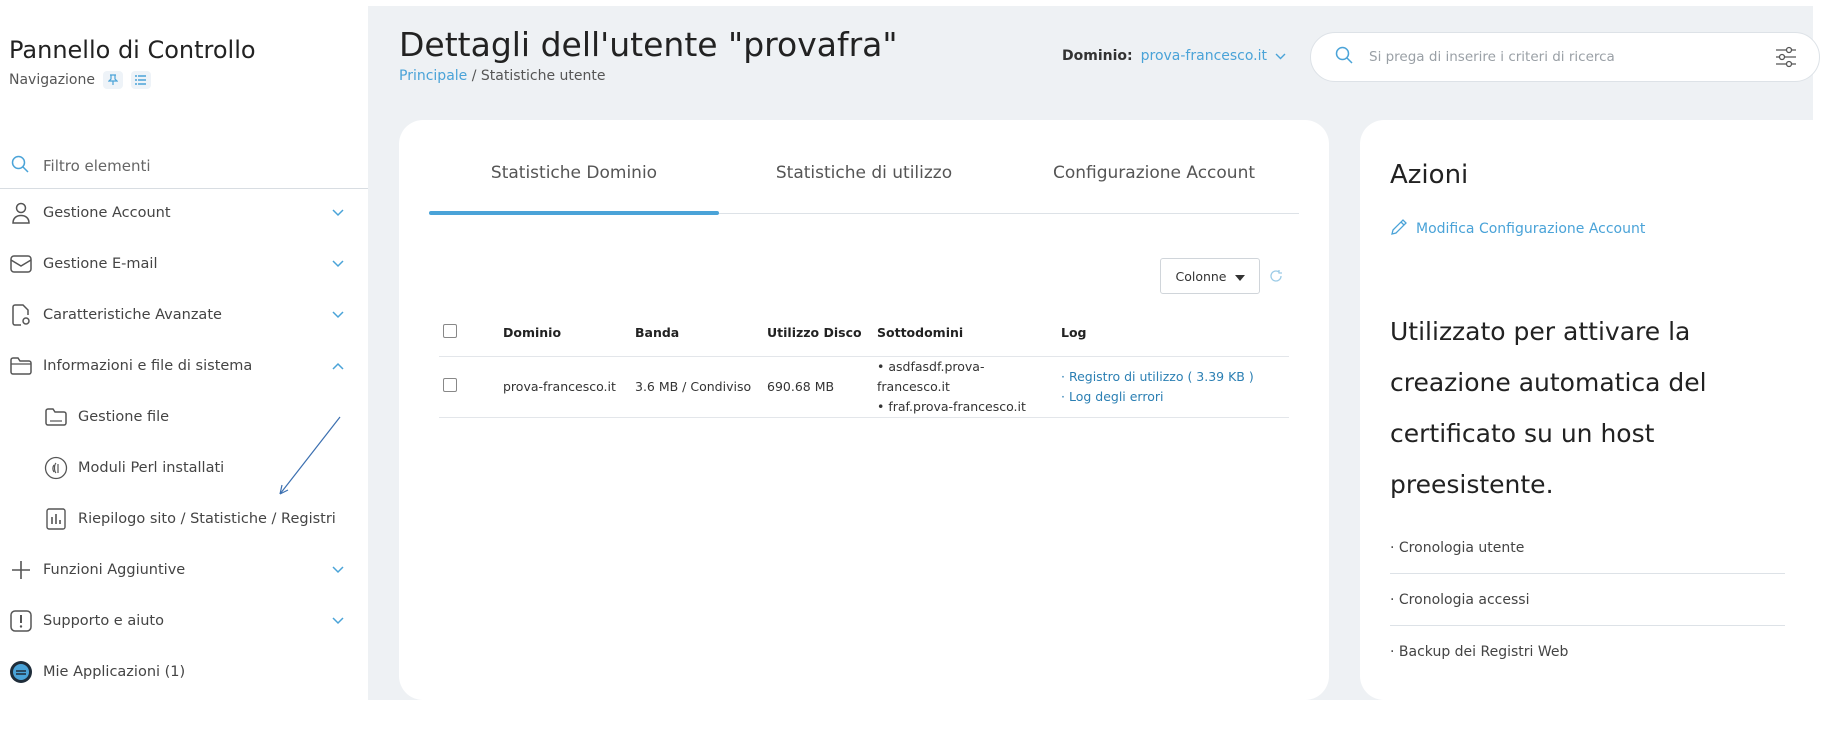 This screenshot has height=755, width=1827. What do you see at coordinates (1097, 56) in the screenshot?
I see `domain-label: Dominio:` at bounding box center [1097, 56].